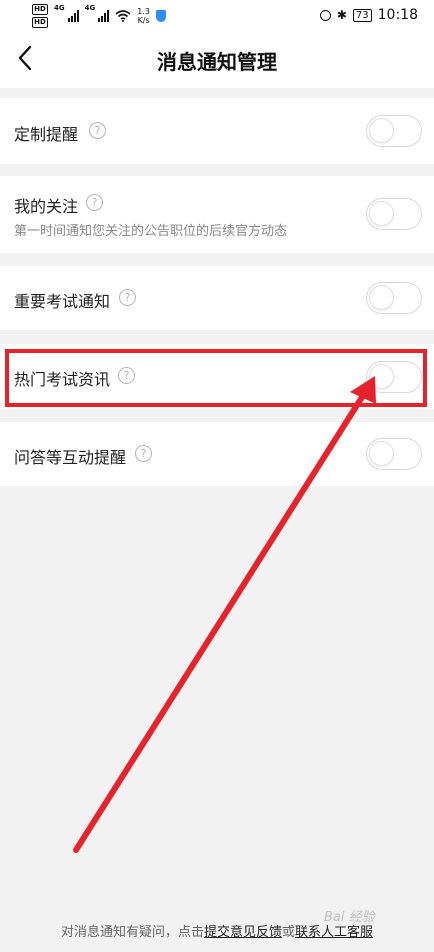 The image size is (434, 952). I want to click on customer-service-link: 联系人工客服, so click(334, 932).